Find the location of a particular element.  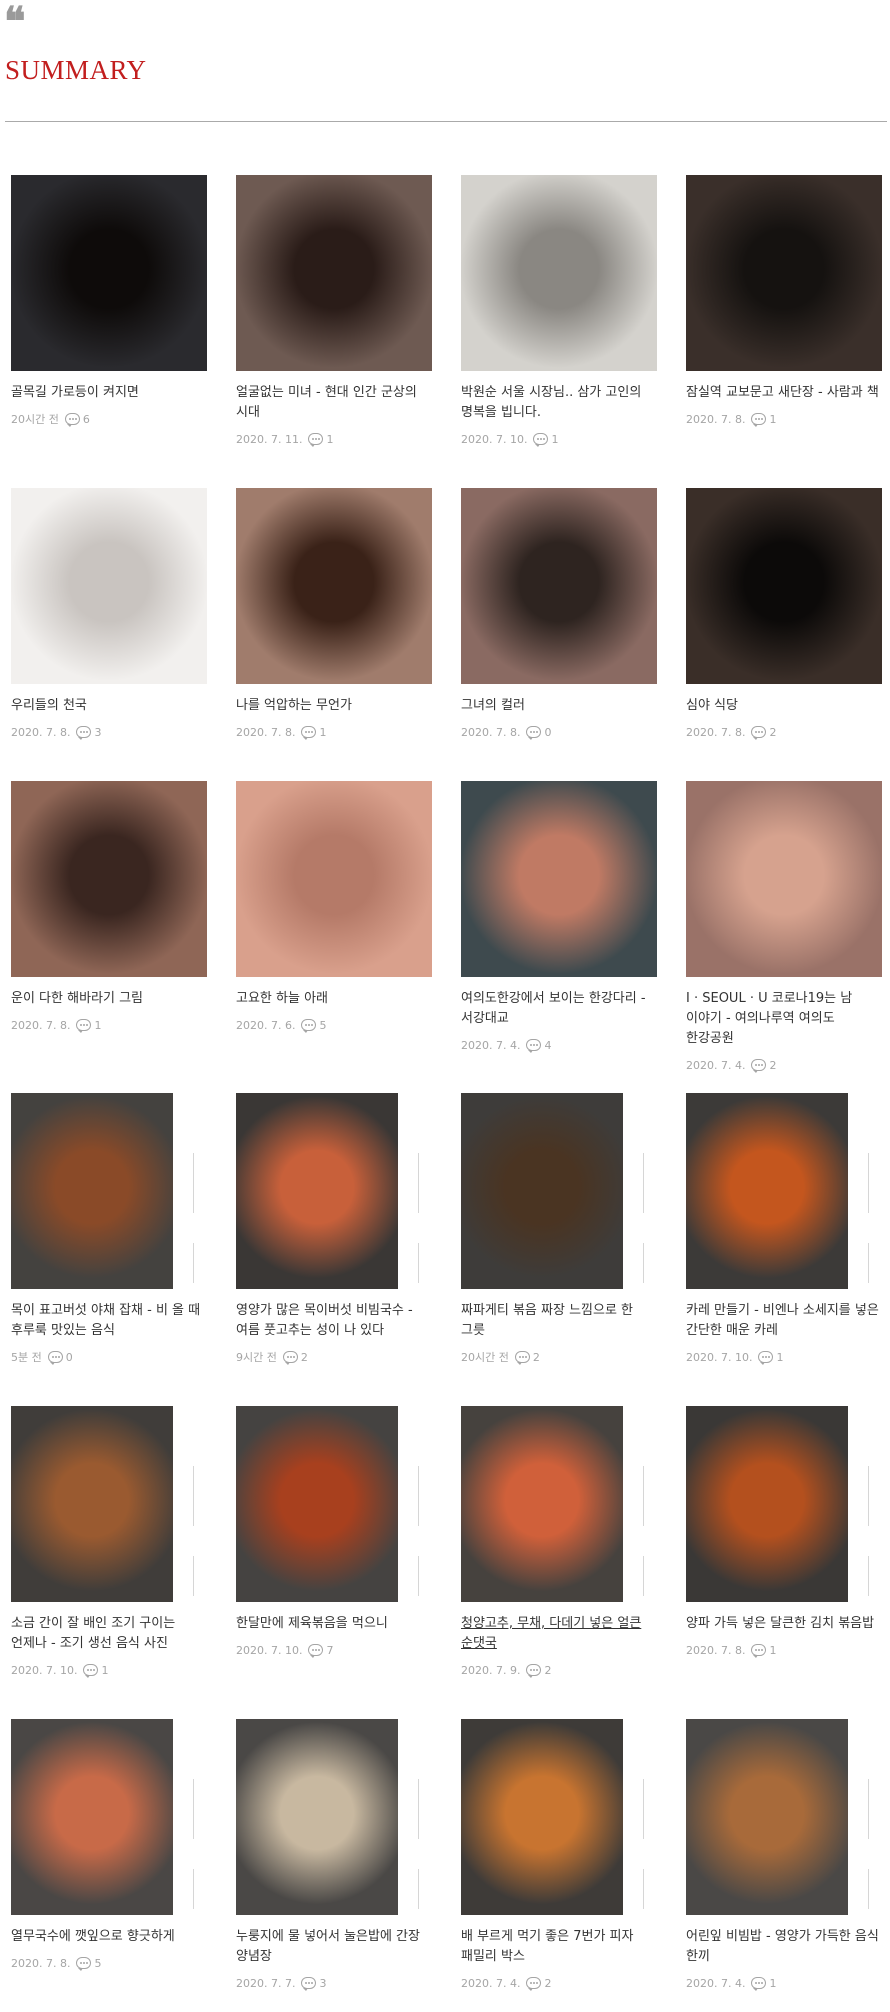

comment-count: 7 is located at coordinates (320, 1651).